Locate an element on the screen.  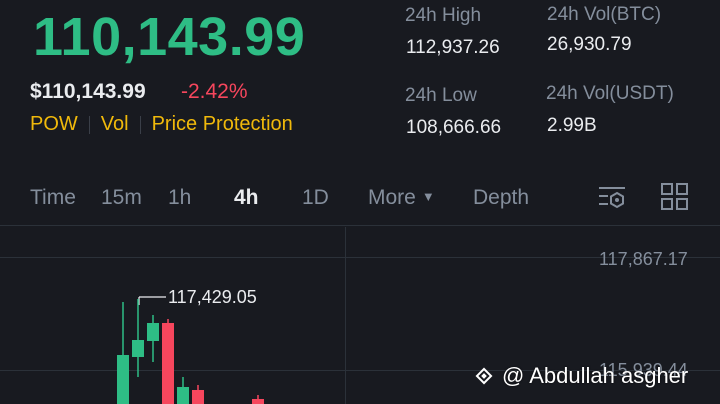
watermark-text: @ Abdullah asgher is located at coordinates (595, 375).